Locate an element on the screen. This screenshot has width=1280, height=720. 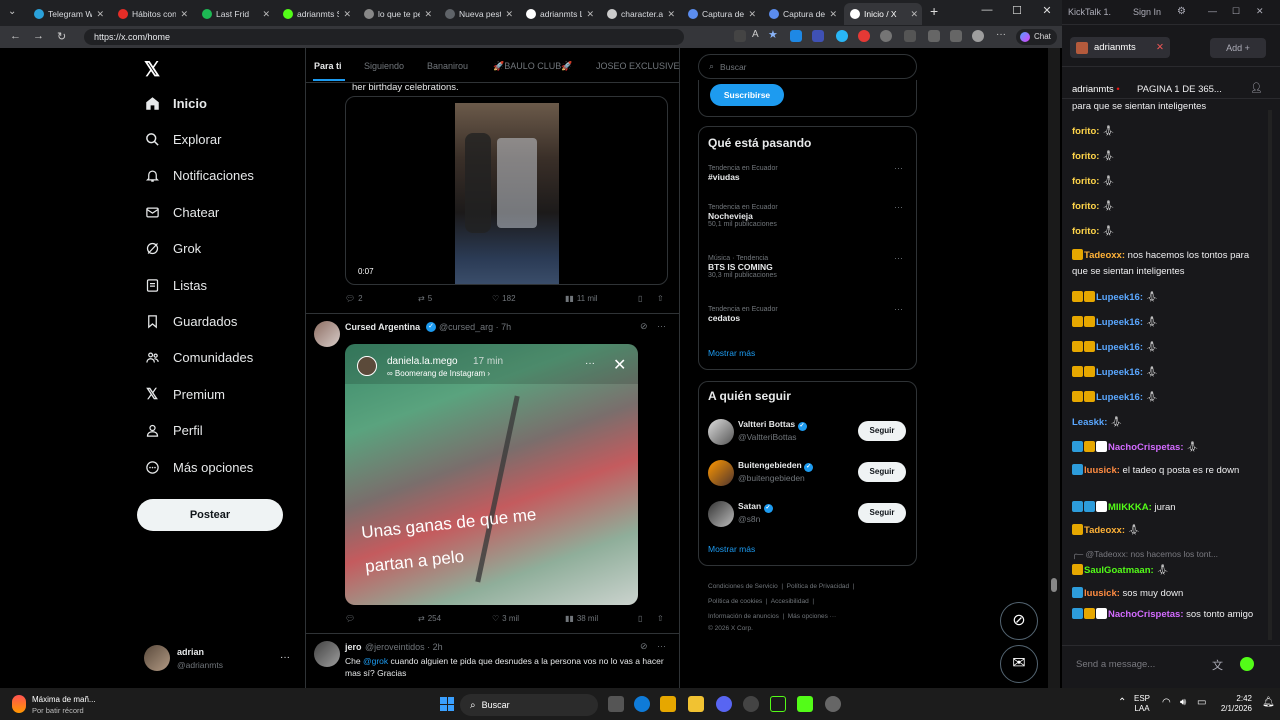
chat-message: Leaskk: 🙏︎ is located at coordinates (1167, 423).